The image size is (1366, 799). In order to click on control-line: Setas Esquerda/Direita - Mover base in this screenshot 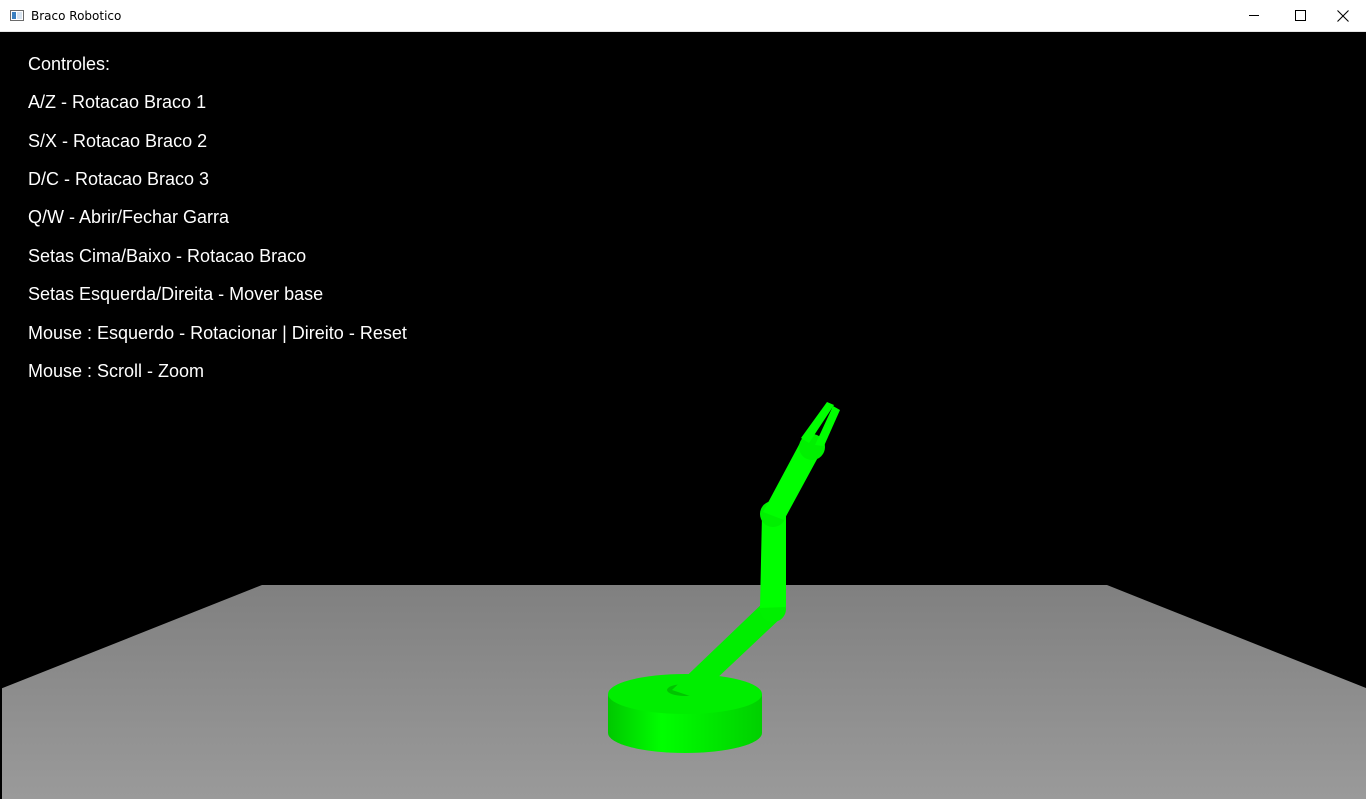, I will do `click(176, 294)`.